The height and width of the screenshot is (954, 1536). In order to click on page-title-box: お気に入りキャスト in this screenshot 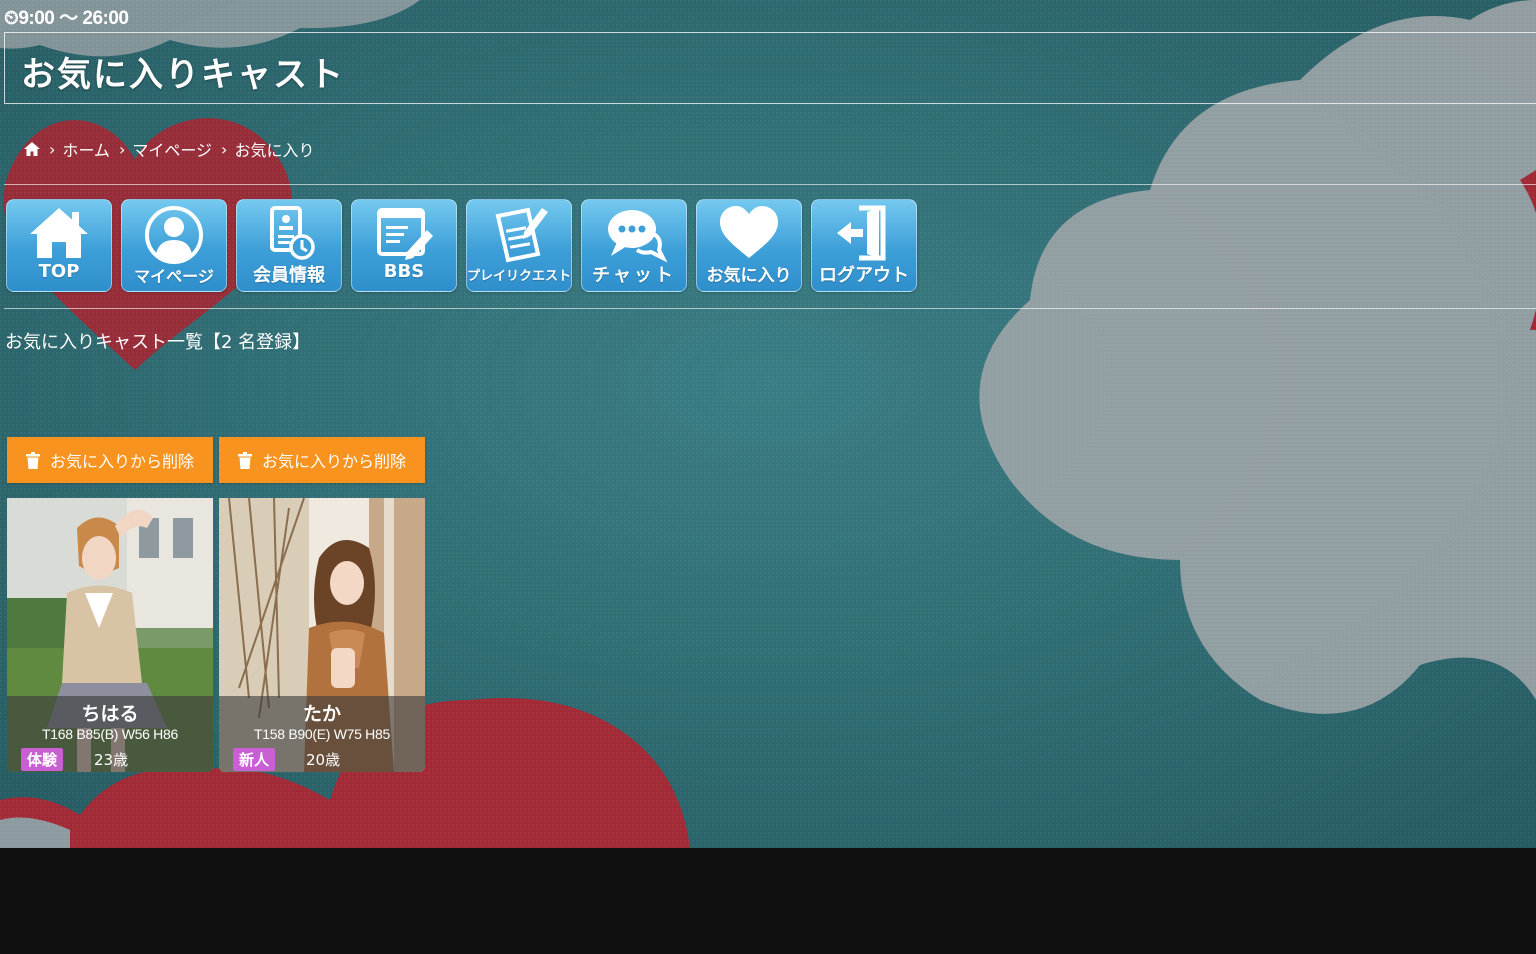, I will do `click(770, 68)`.